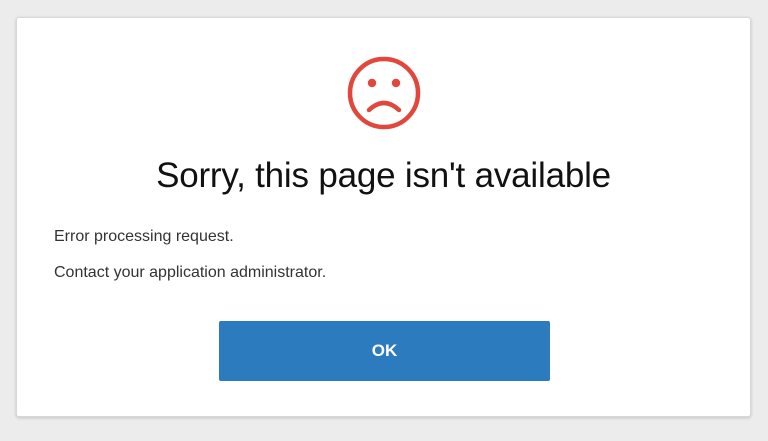 This screenshot has height=441, width=768. What do you see at coordinates (384, 351) in the screenshot?
I see `ok-button: OK` at bounding box center [384, 351].